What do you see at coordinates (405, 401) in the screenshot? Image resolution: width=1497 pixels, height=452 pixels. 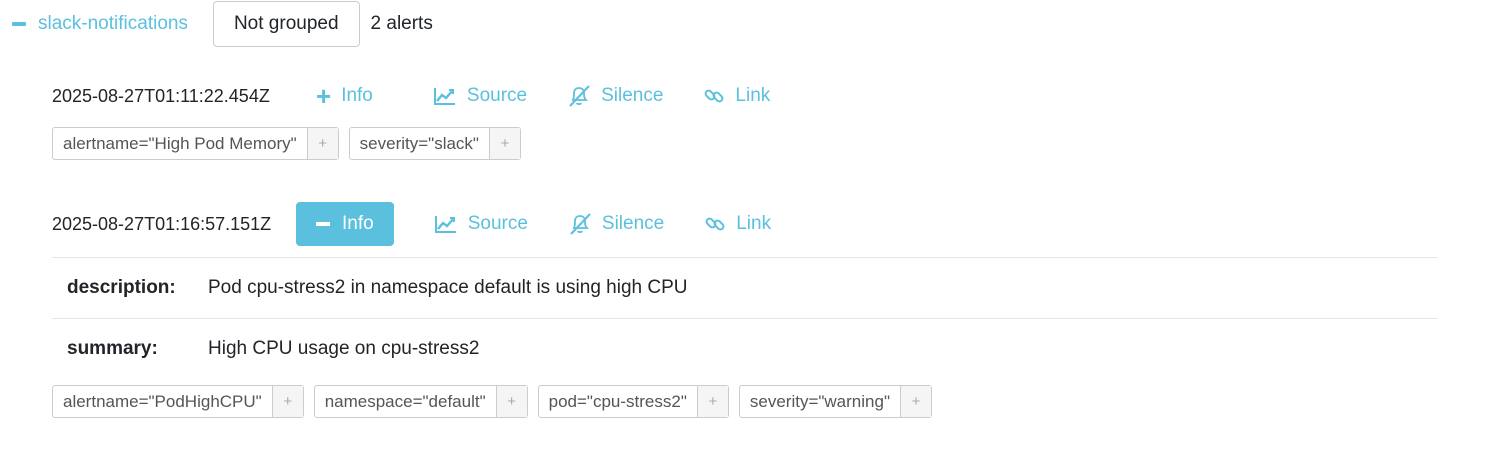 I see `label-text: namespace="default"` at bounding box center [405, 401].